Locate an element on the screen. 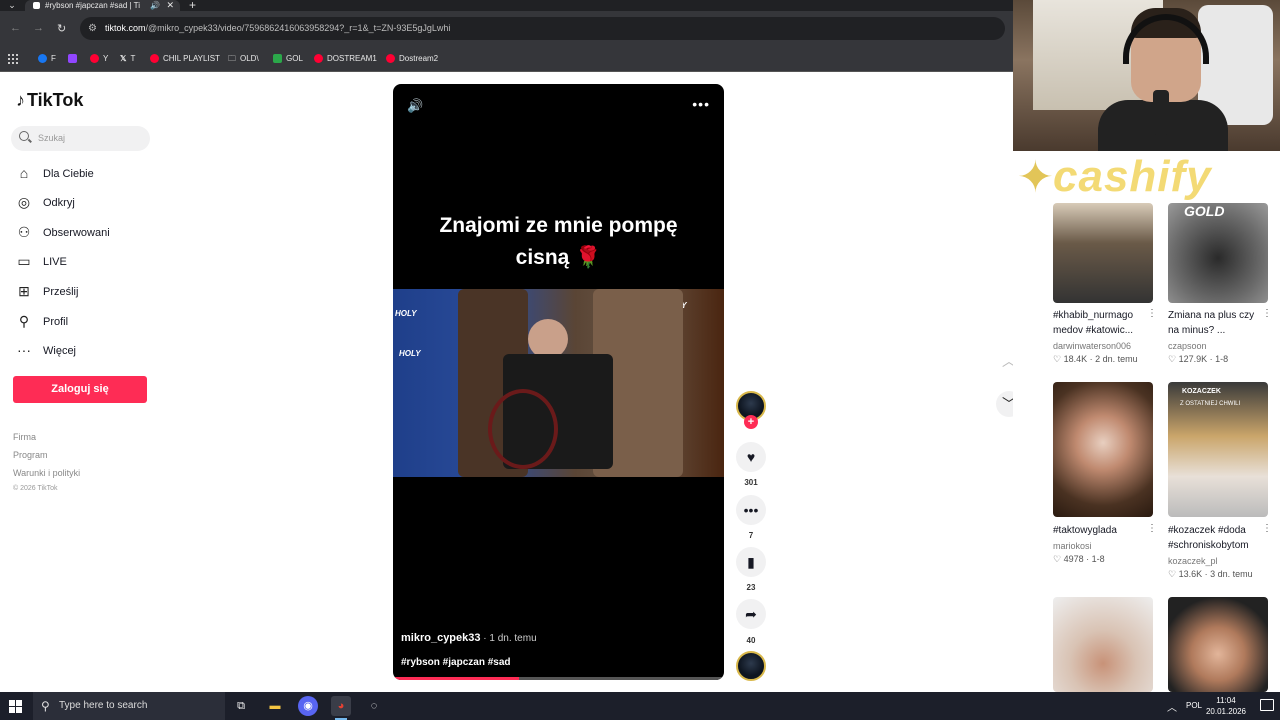  nav-item-explore: ◎ Odkryj is located at coordinates (86, 203).